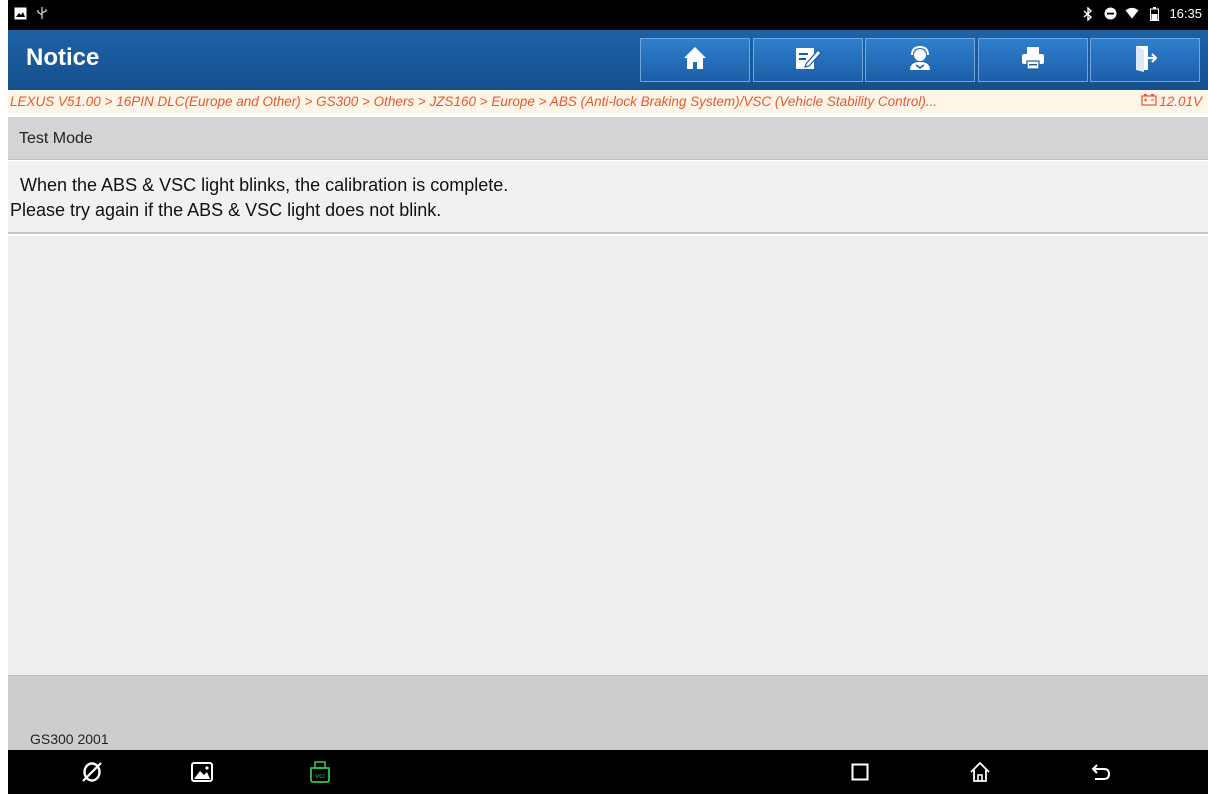  Describe the element at coordinates (69, 739) in the screenshot. I see `vehicle-info: GS300 2001` at that location.